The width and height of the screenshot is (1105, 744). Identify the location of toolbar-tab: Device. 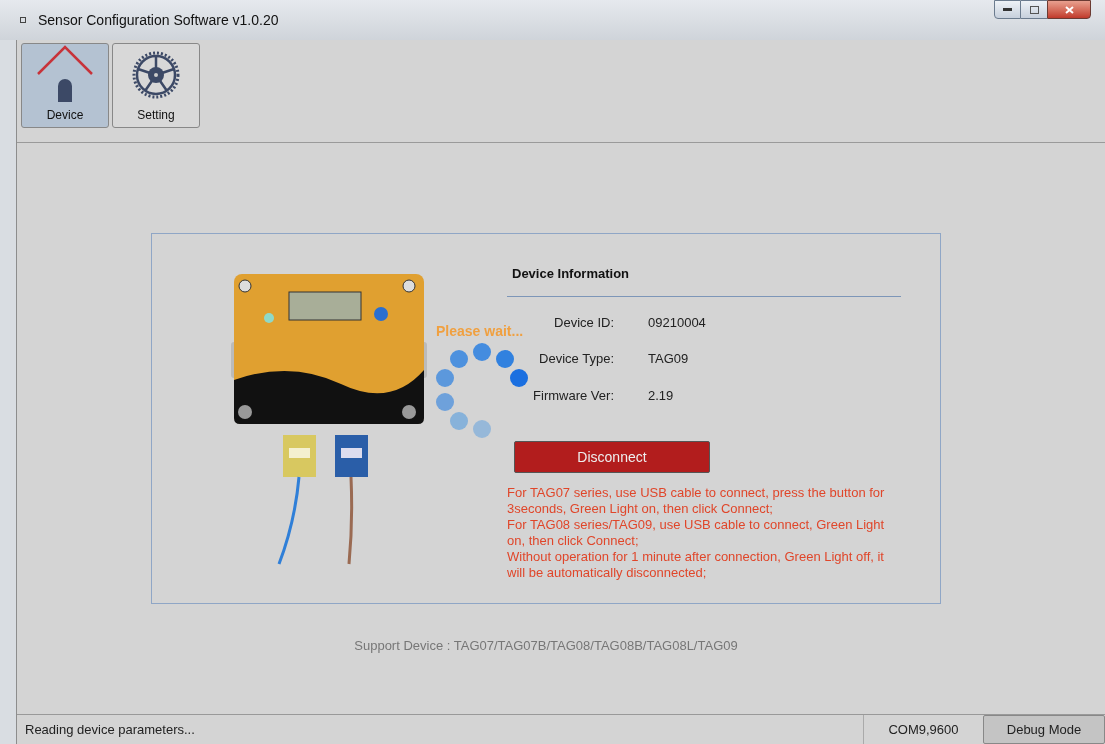
(65, 85).